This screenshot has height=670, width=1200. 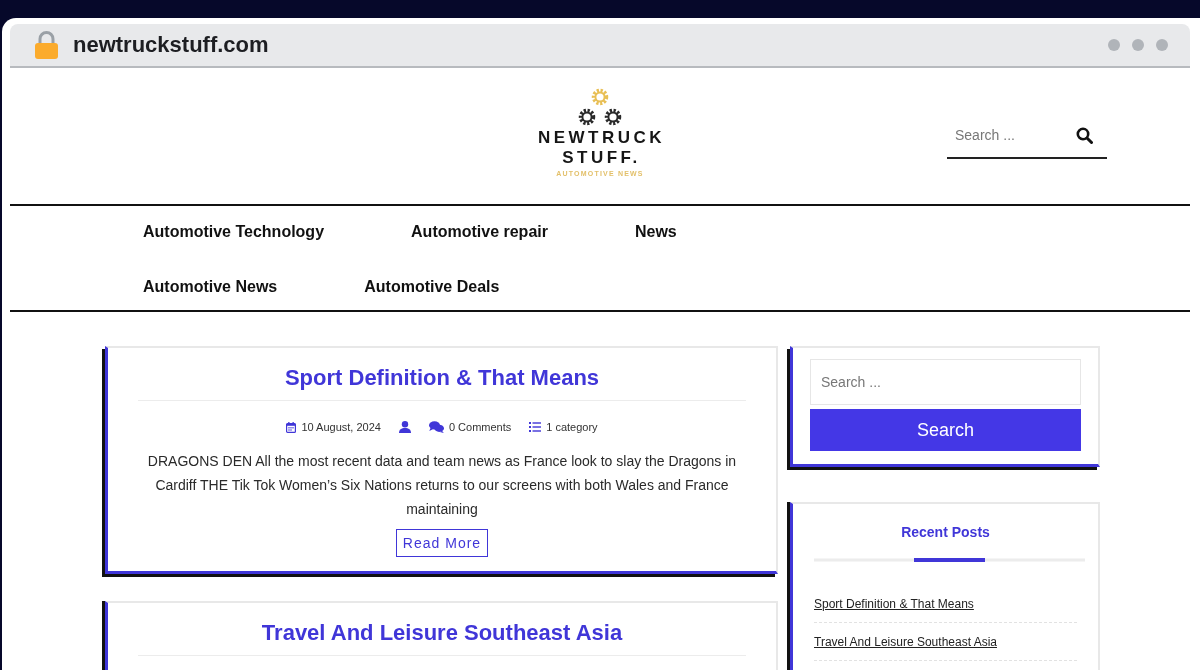 What do you see at coordinates (945, 430) in the screenshot?
I see `search-button: Search` at bounding box center [945, 430].